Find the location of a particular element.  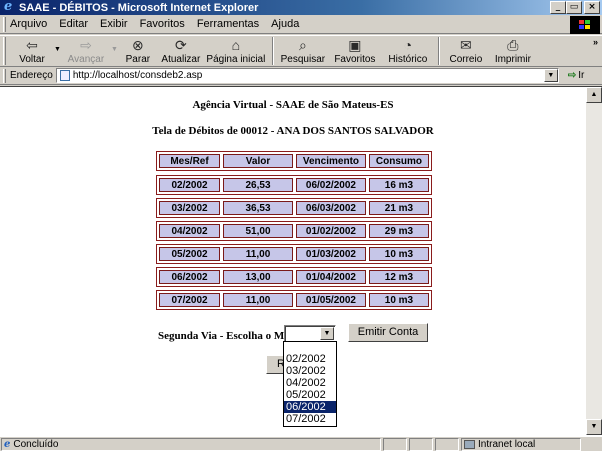

refresh-icon: ⟳ is located at coordinates (181, 44).